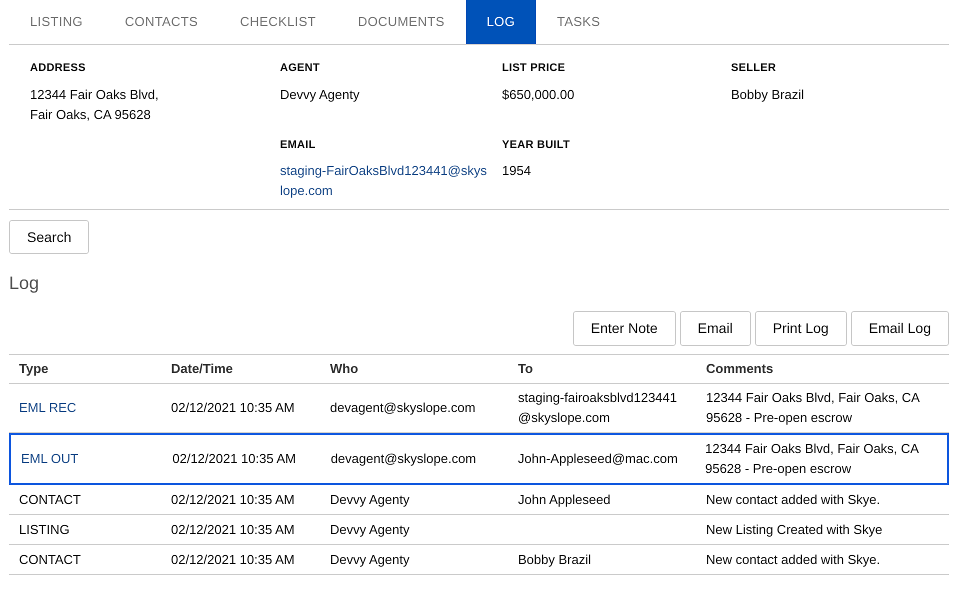 The height and width of the screenshot is (601, 963). Describe the element at coordinates (479, 500) in the screenshot. I see `table-row: CONTACT 02/12/2021 10:35 AM Devvy Agenty John Appleseed New contact added with Skye.` at that location.